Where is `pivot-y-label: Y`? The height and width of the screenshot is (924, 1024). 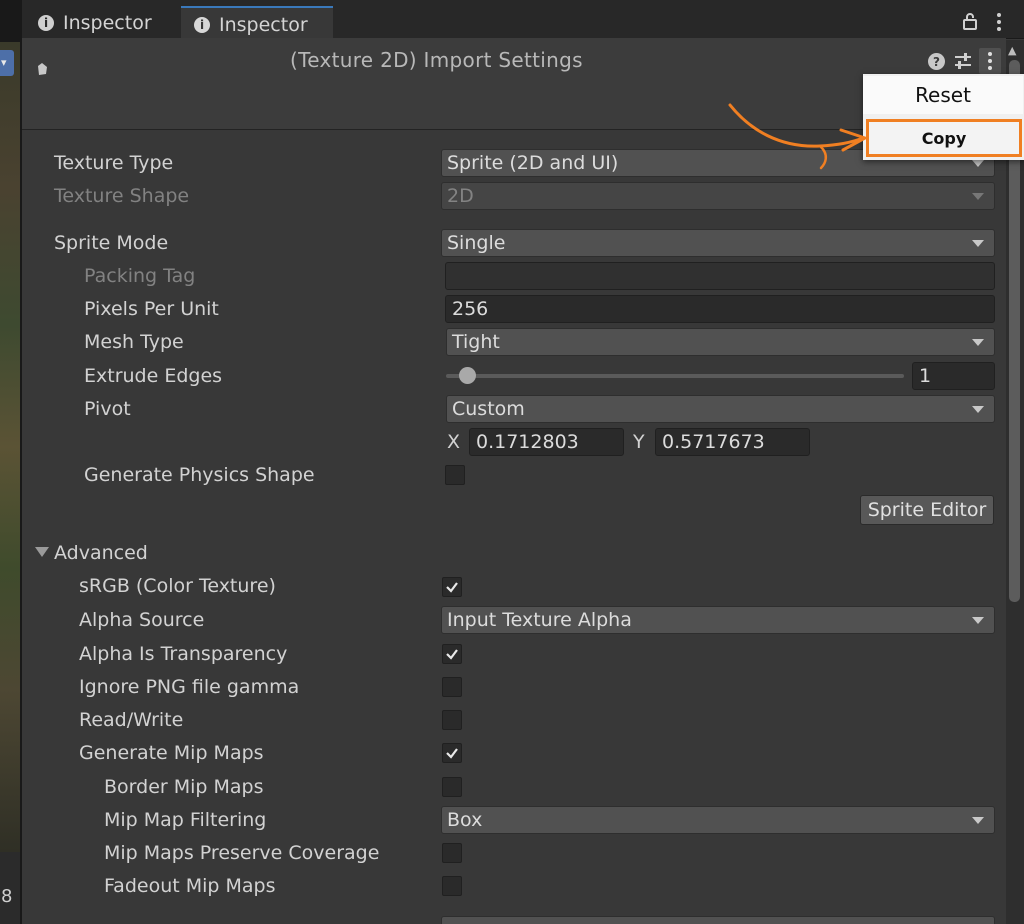 pivot-y-label: Y is located at coordinates (639, 442).